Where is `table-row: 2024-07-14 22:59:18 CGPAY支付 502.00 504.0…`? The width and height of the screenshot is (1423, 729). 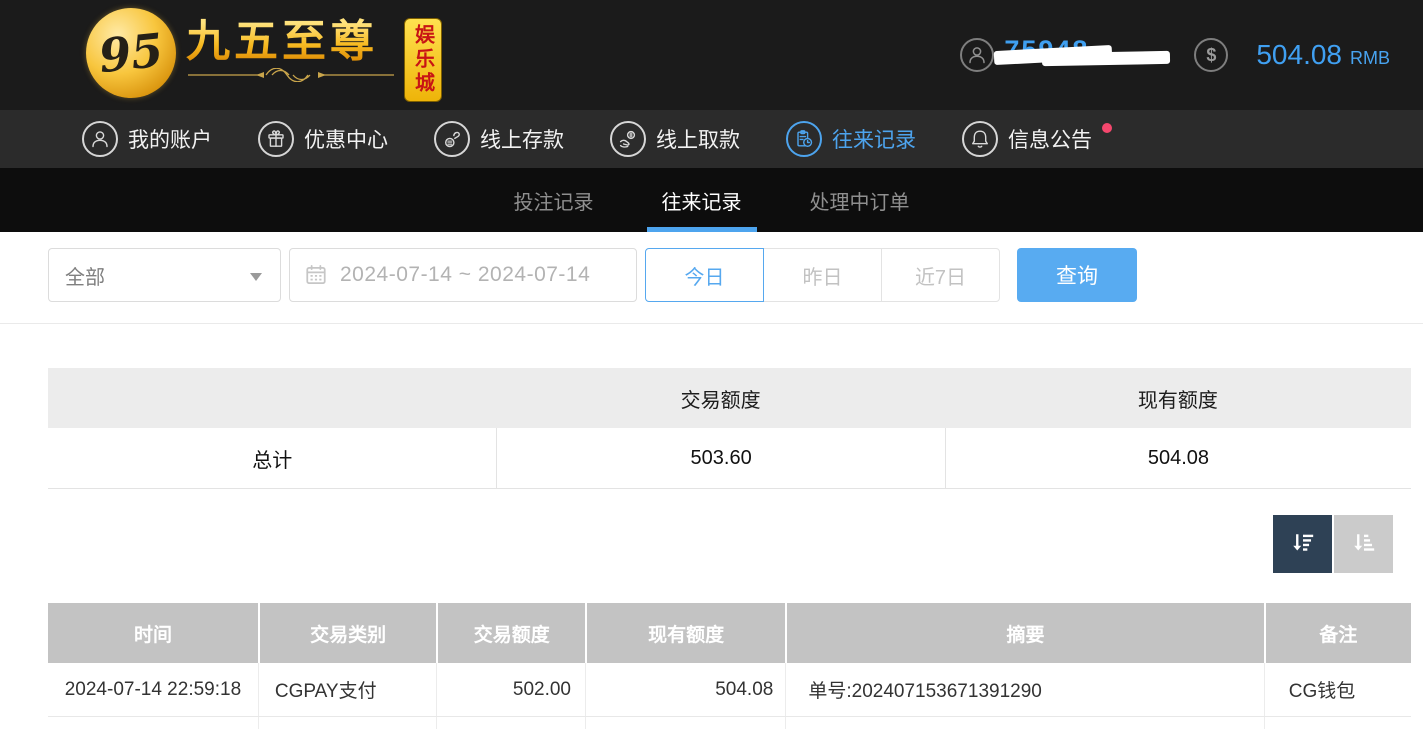
table-row: 2024-07-14 22:59:18 CGPAY支付 502.00 504.0… is located at coordinates (729, 690).